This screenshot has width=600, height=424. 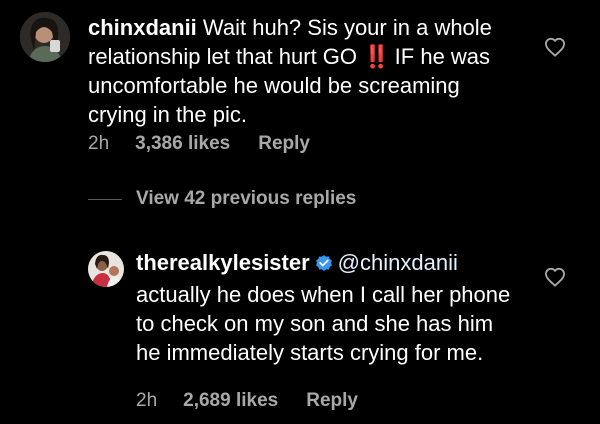 I want to click on double-exclamation-emoji: ‼️, so click(x=376, y=56).